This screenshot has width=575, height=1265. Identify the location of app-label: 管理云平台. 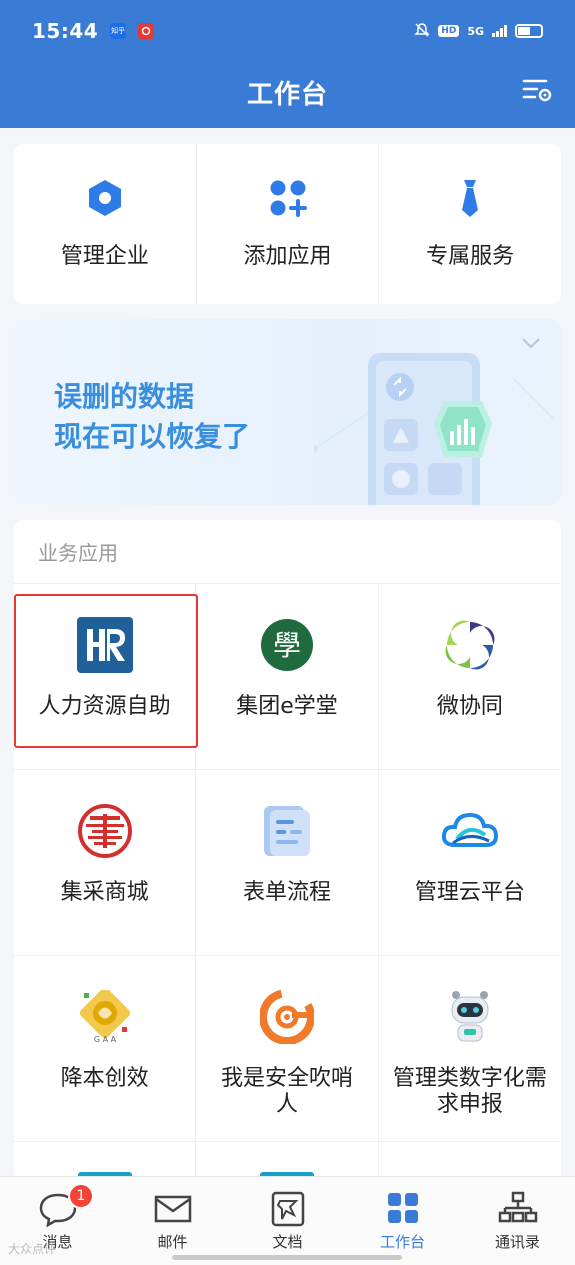
(469, 892).